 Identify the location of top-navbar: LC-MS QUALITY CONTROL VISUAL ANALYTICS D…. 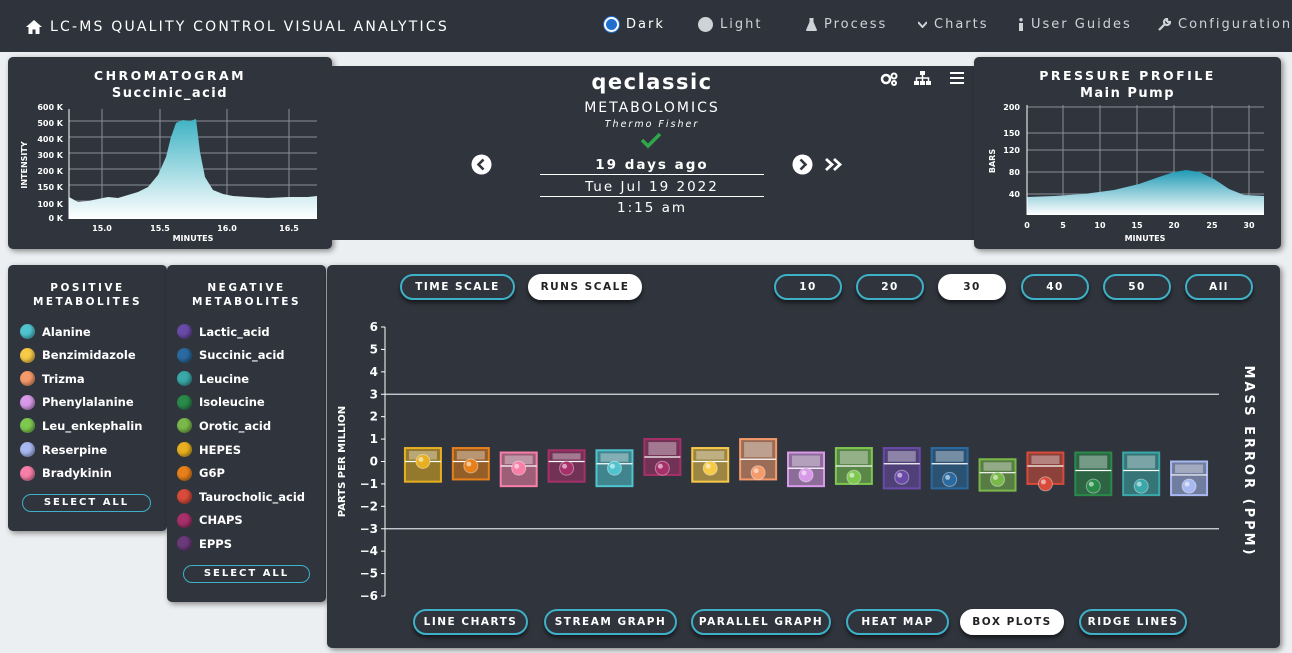
(646, 26).